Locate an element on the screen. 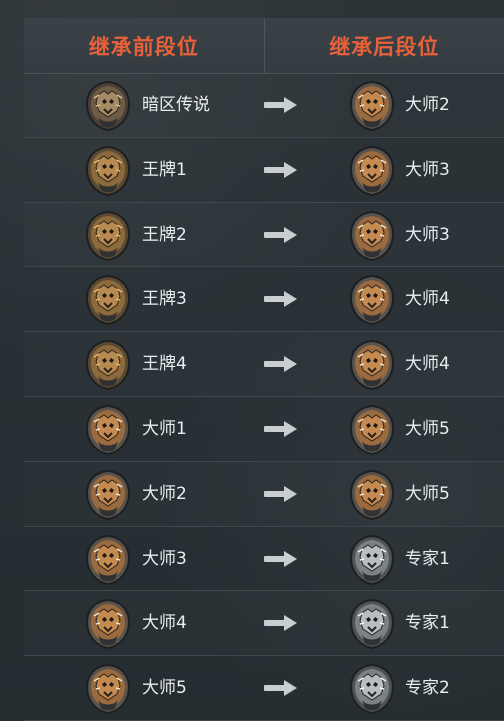  table-row: 大师1 大师5 is located at coordinates (264, 429).